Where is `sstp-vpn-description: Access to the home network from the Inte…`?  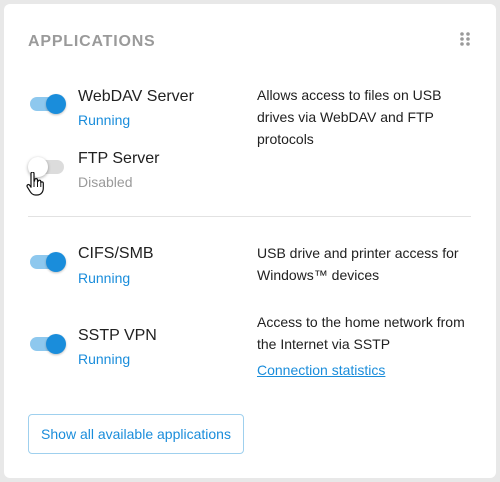
sstp-vpn-description: Access to the home network from the Inte… is located at coordinates (361, 333).